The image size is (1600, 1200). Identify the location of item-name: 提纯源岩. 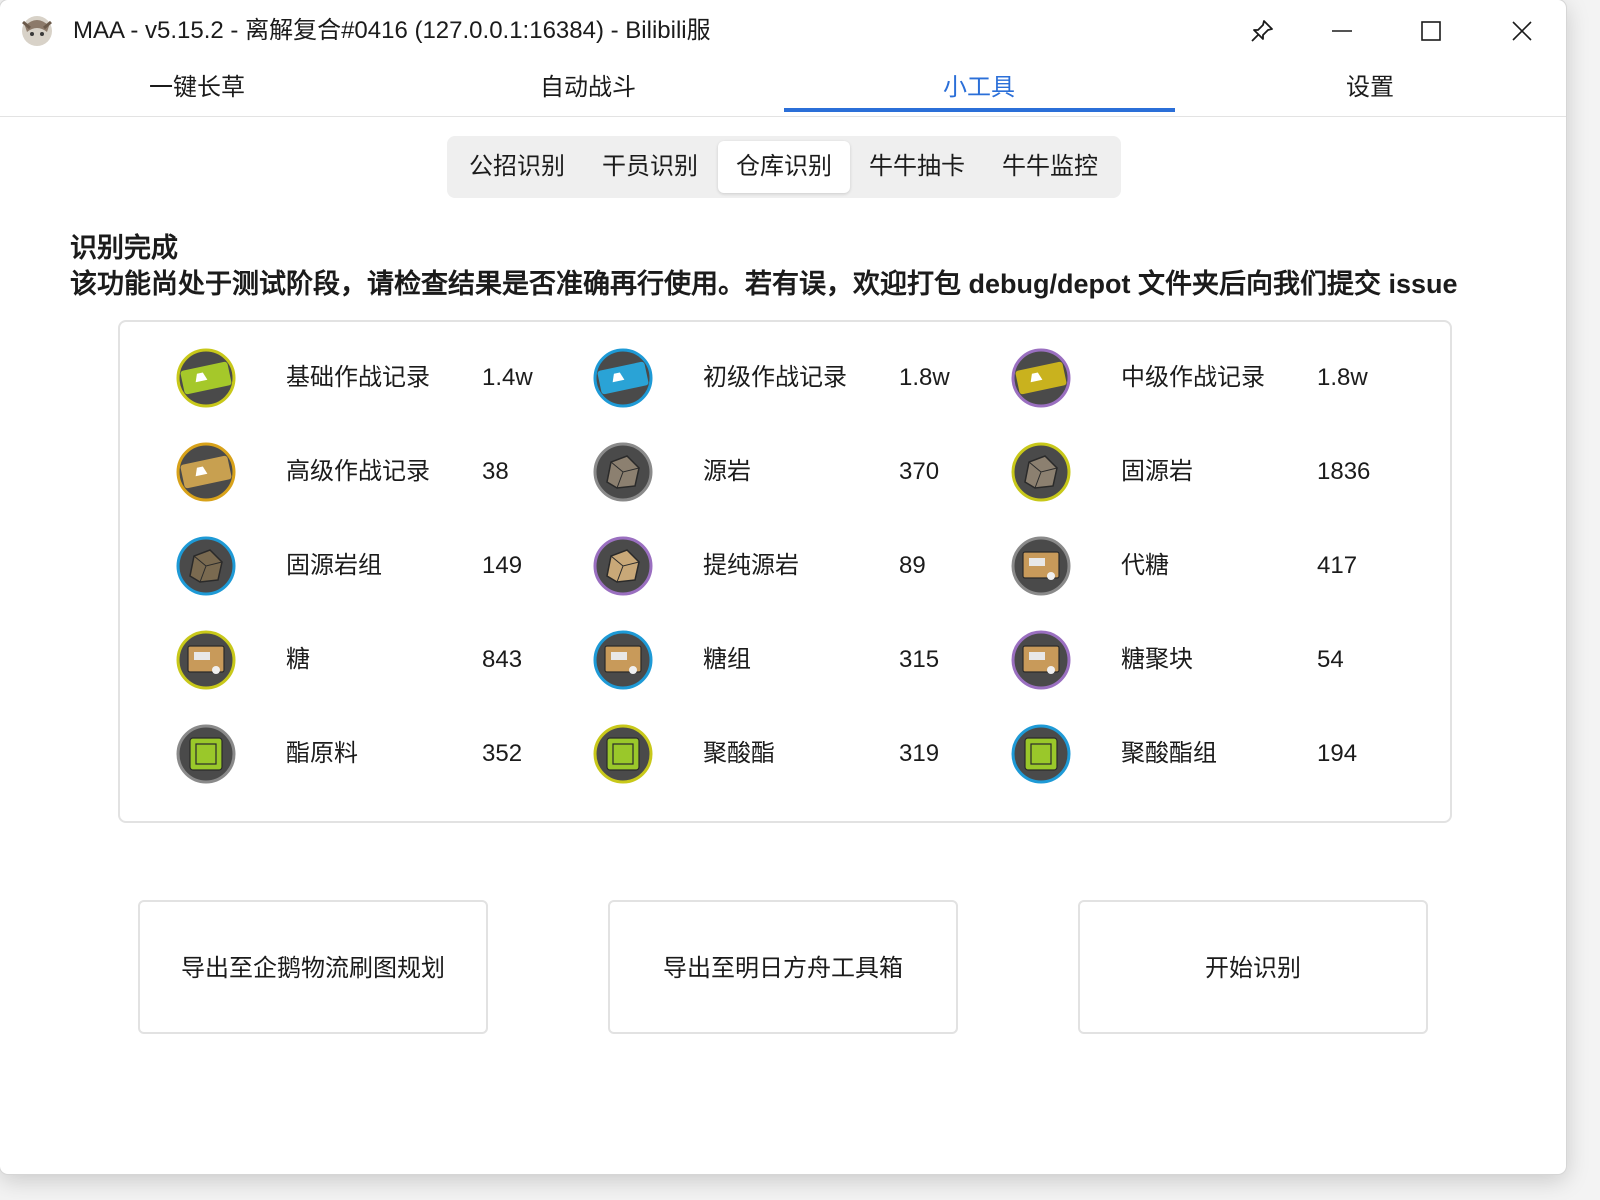
(751, 565).